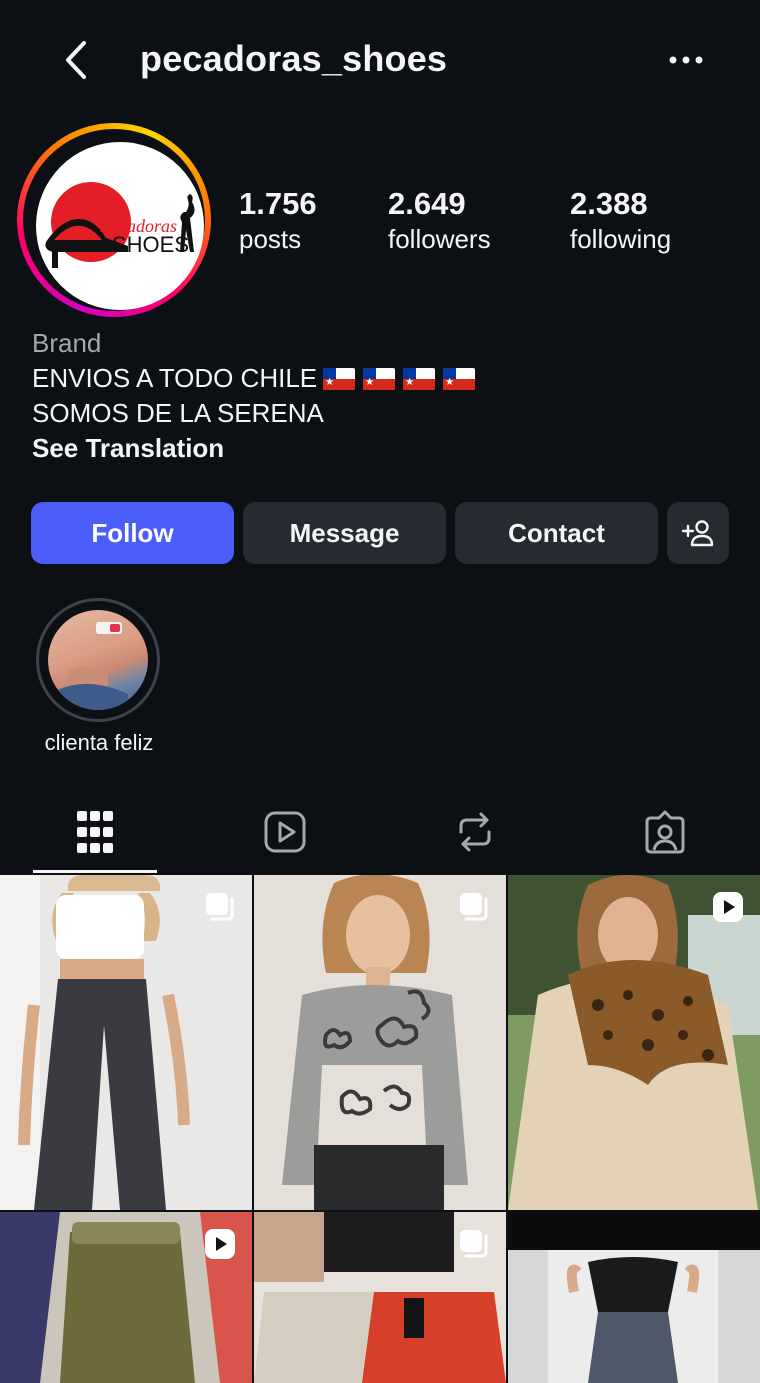  I want to click on grid-icon, so click(95, 832).